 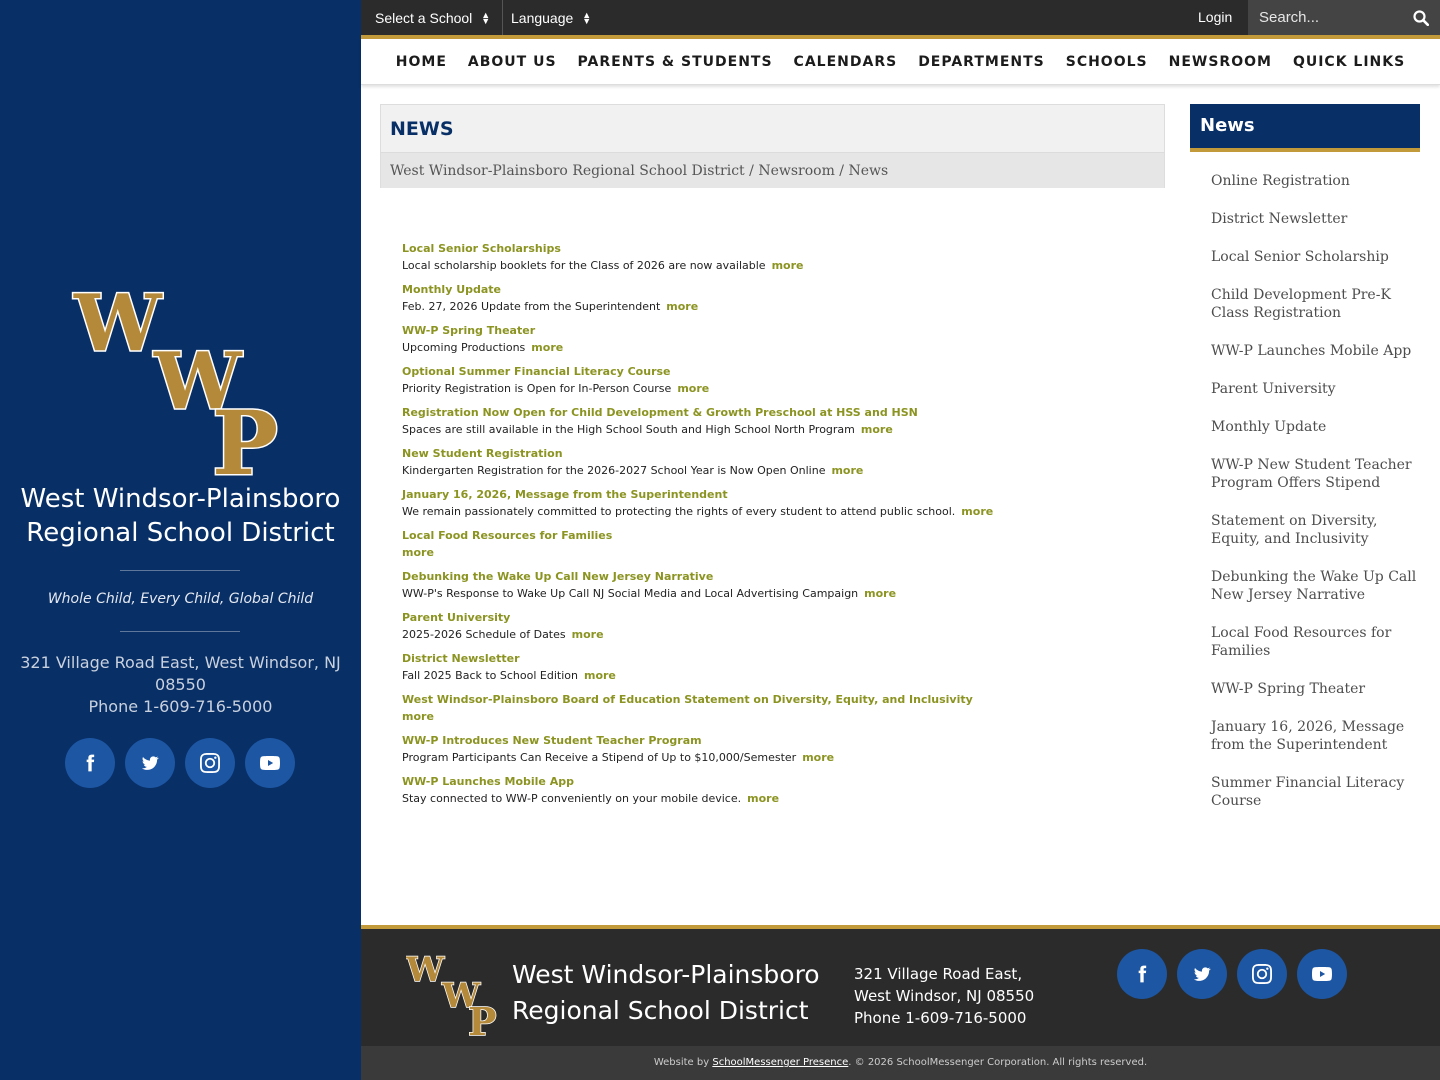 I want to click on news-title-link: Local Senior Scholarships, so click(x=782, y=249).